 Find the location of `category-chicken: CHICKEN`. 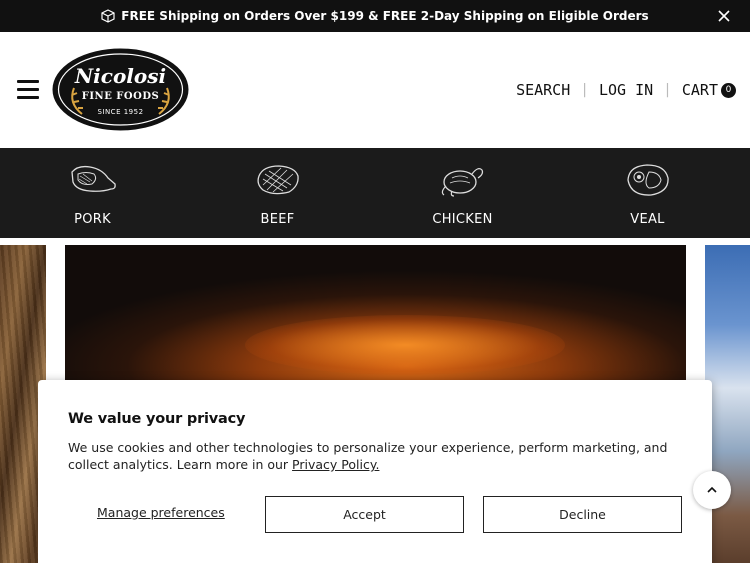

category-chicken: CHICKEN is located at coordinates (462, 193).